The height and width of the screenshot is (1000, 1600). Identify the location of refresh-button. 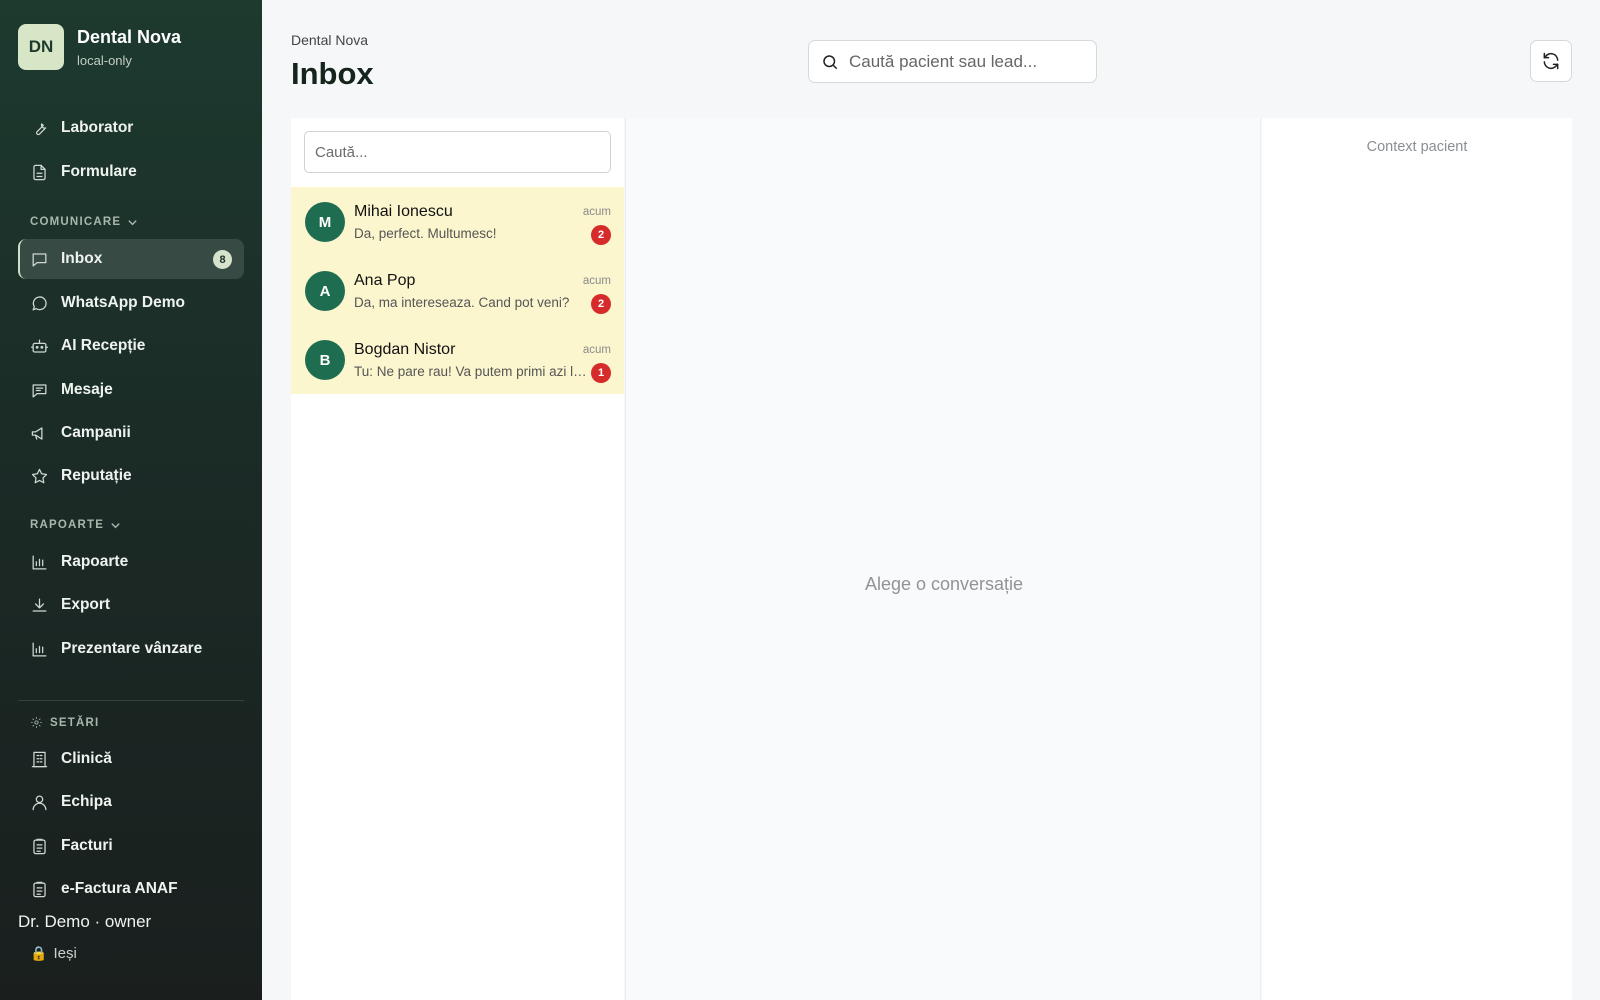
(1551, 61).